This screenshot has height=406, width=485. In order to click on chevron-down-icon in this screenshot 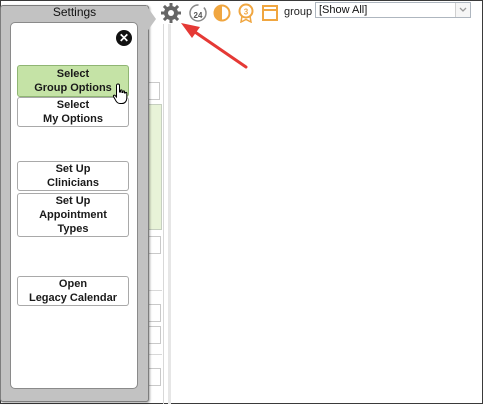, I will do `click(462, 10)`.